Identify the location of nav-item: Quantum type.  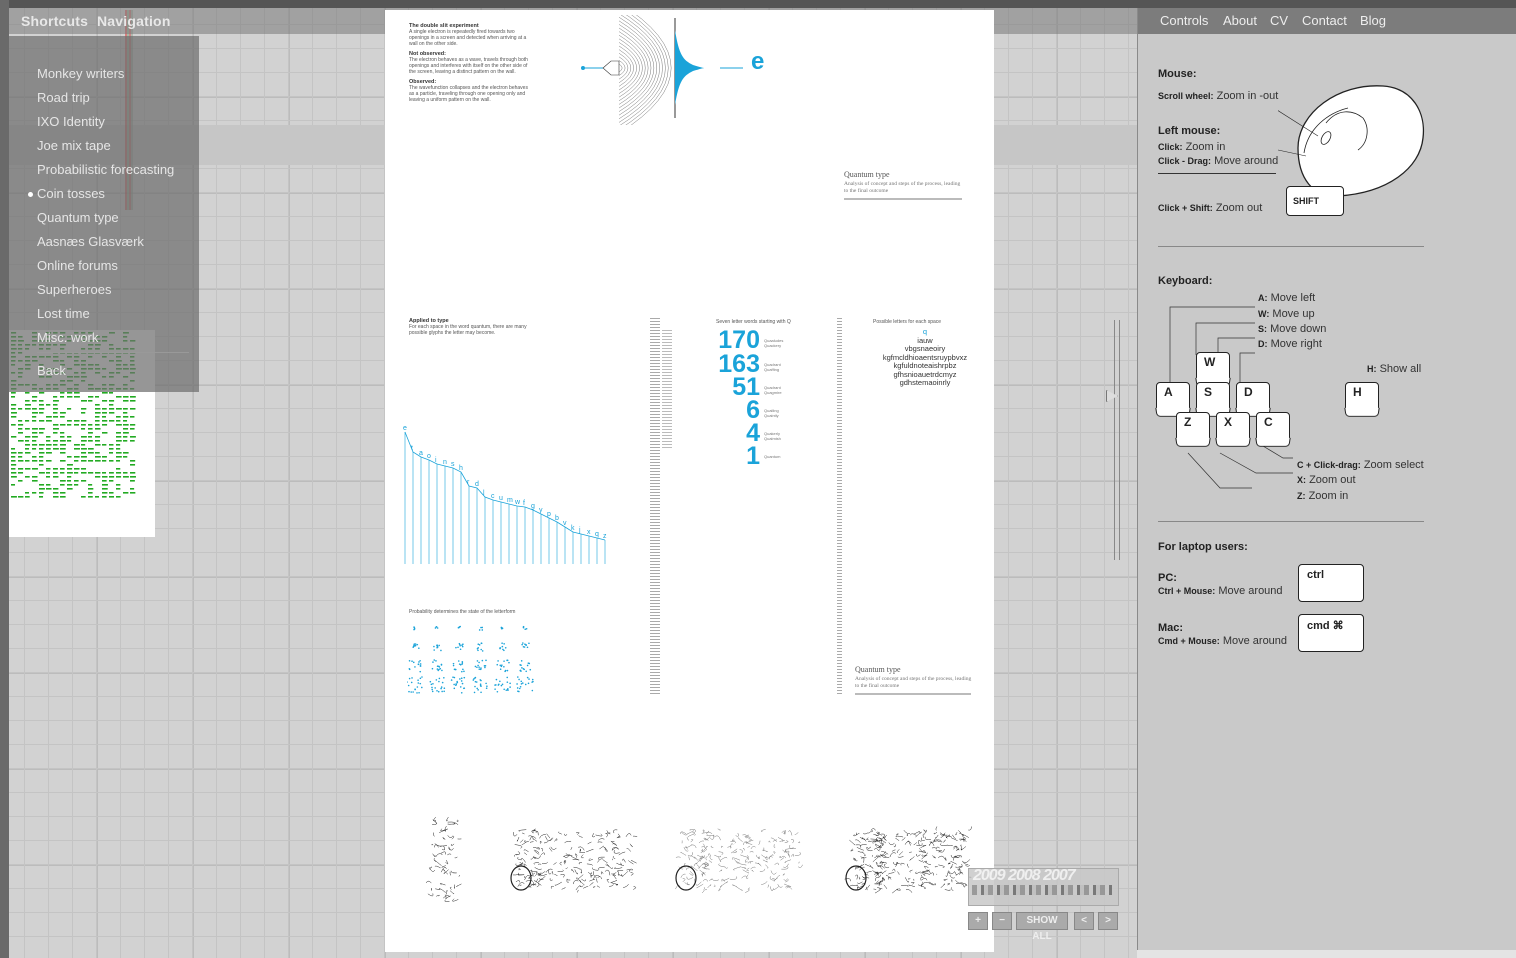
(105, 222).